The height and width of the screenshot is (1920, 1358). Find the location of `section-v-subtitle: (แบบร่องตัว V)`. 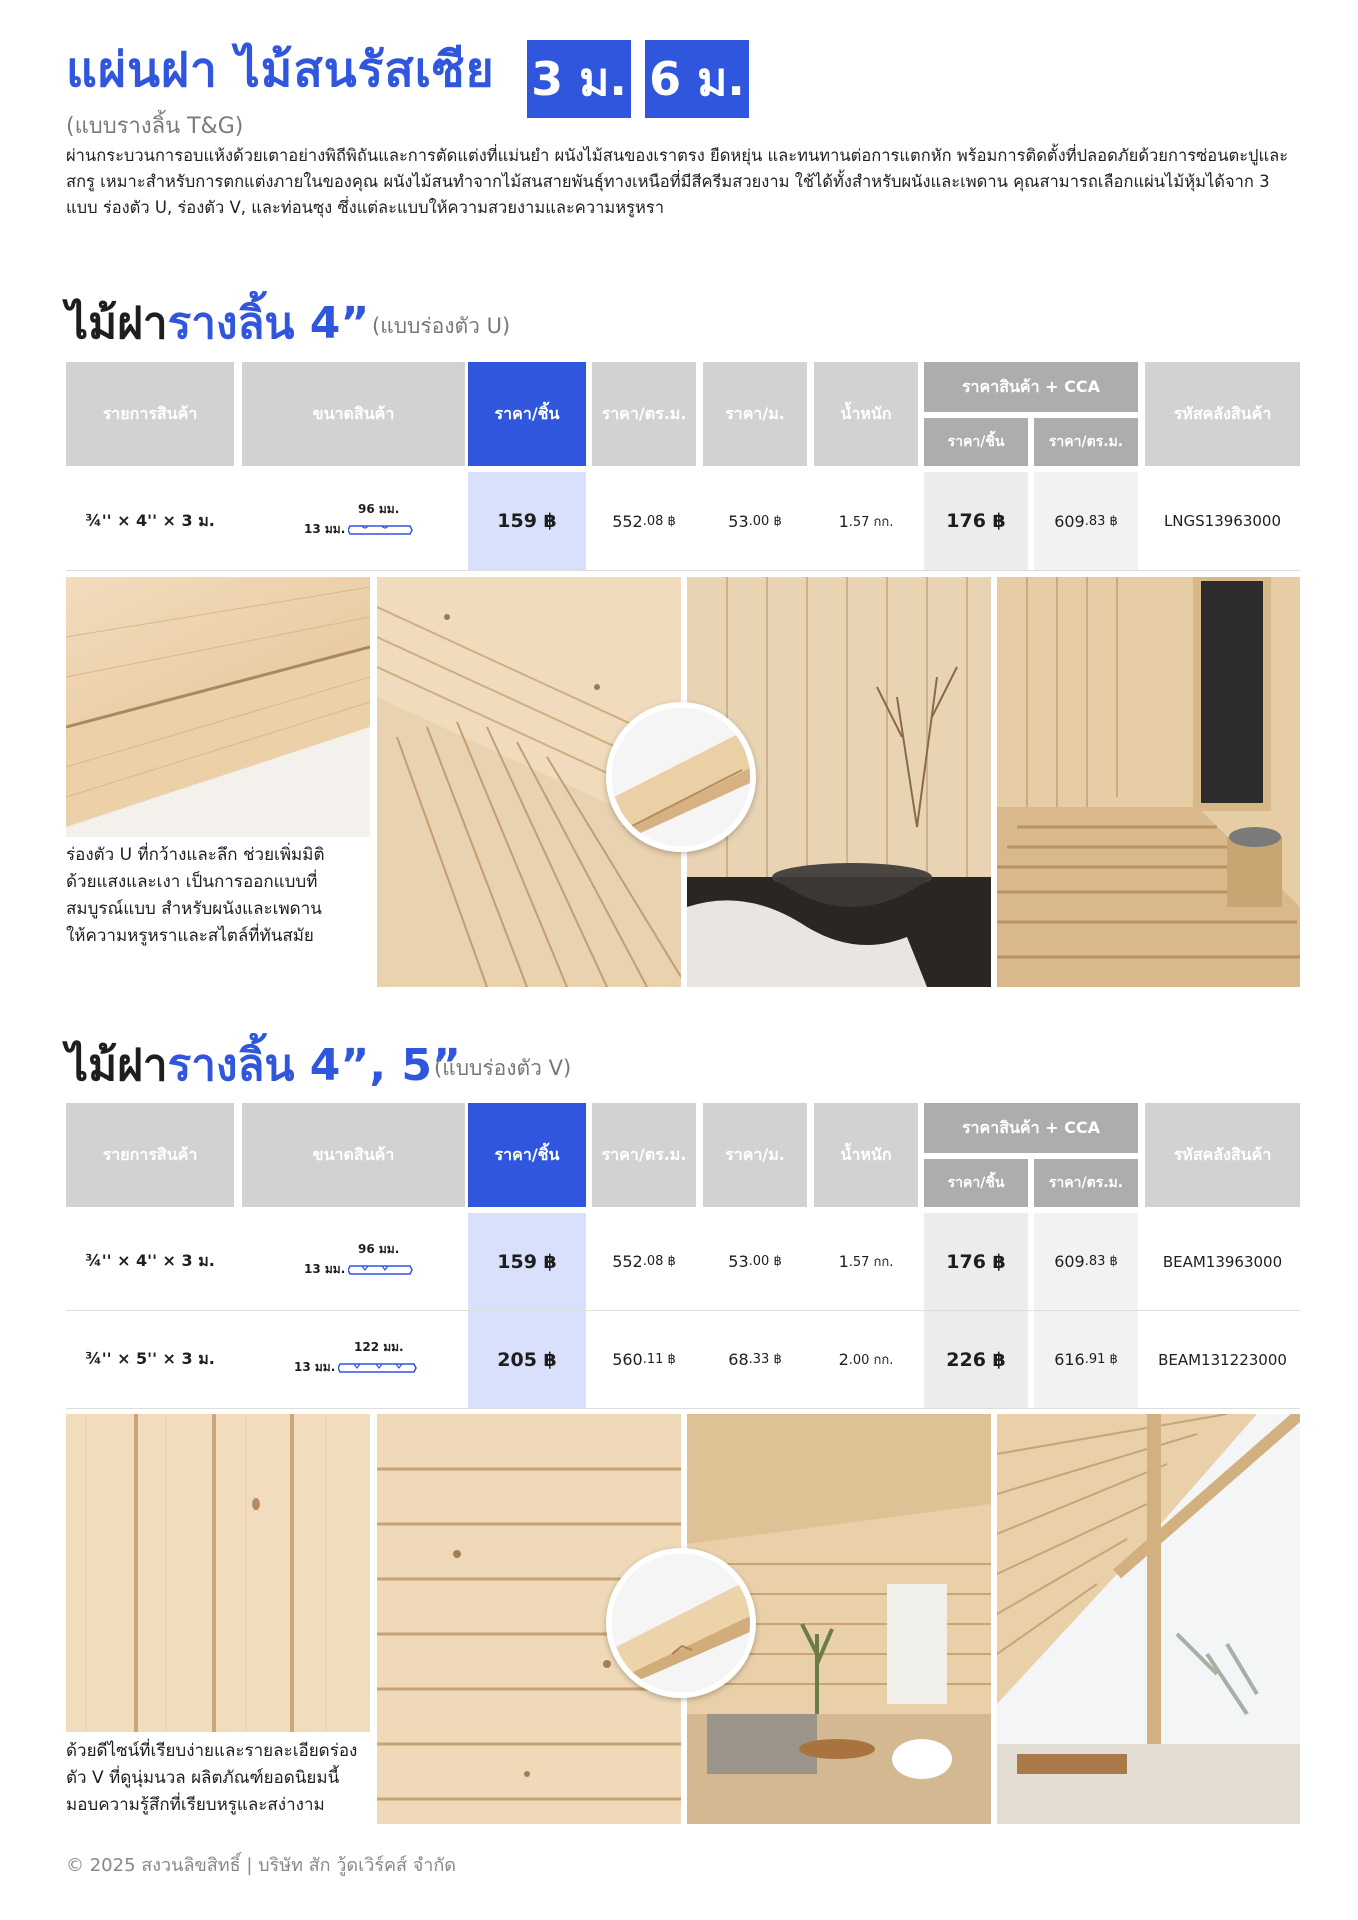

section-v-subtitle: (แบบร่องตัว V) is located at coordinates (503, 1068).